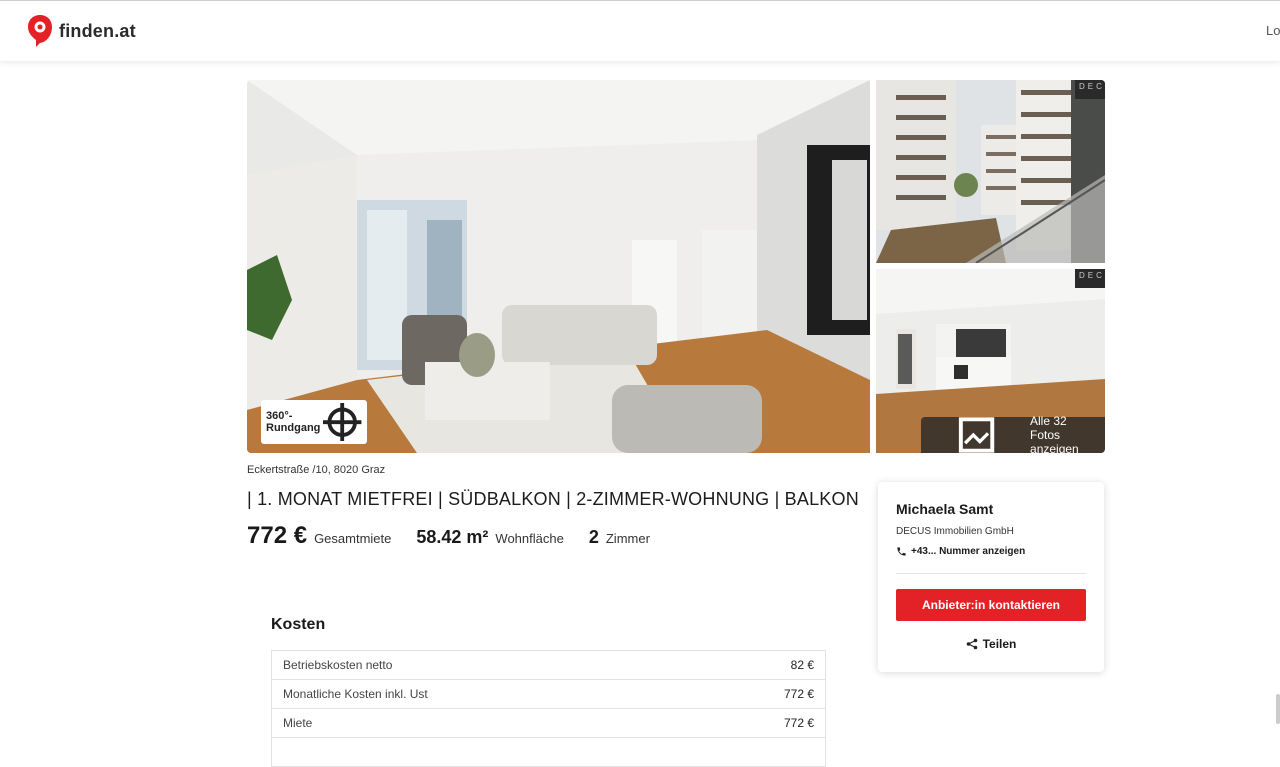  Describe the element at coordinates (991, 605) in the screenshot. I see `contact-provider-button: Anbieter:in kontaktieren` at that location.